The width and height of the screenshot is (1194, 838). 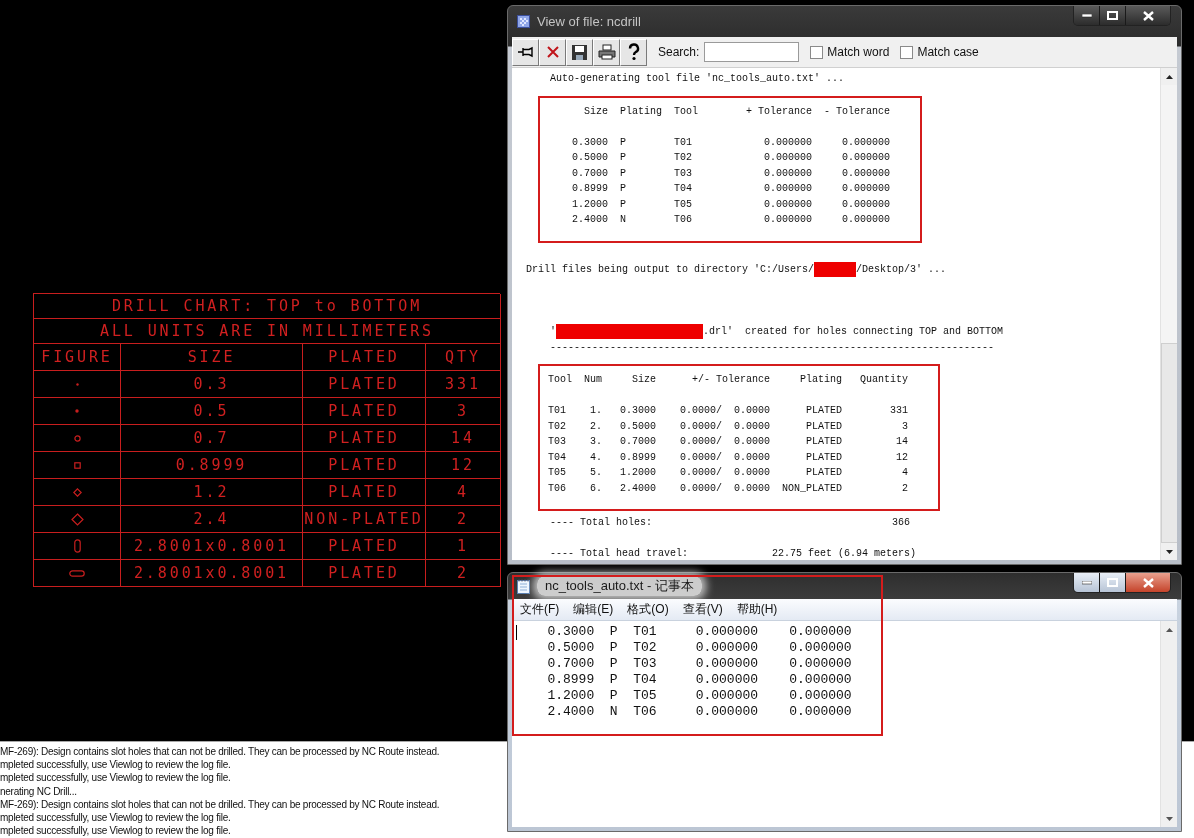 I want to click on text-line: 0.8999 P T04 0.000000 0.000000, so click(x=699, y=680).